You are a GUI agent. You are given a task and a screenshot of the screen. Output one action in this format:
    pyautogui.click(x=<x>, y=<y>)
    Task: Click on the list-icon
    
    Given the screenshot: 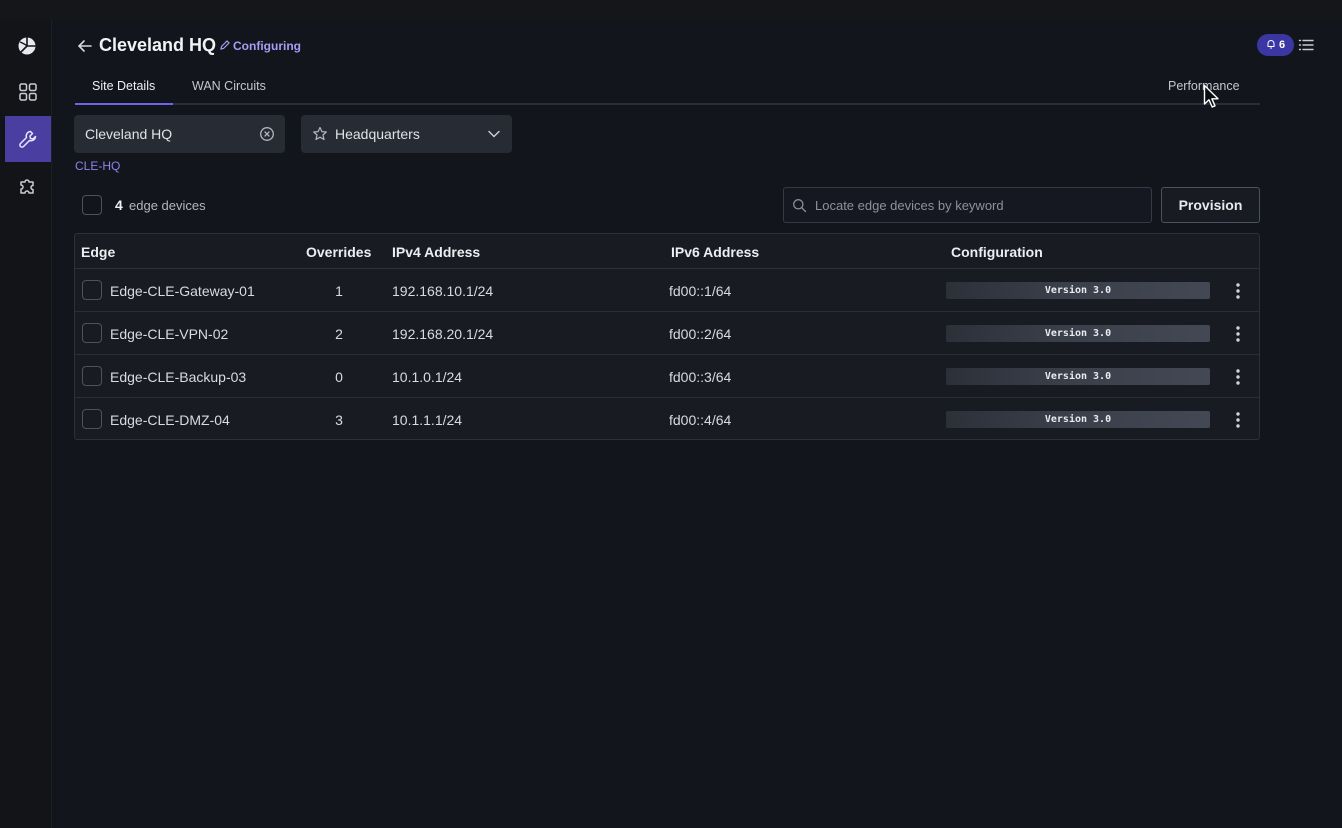 What is the action you would take?
    pyautogui.click(x=1306, y=45)
    